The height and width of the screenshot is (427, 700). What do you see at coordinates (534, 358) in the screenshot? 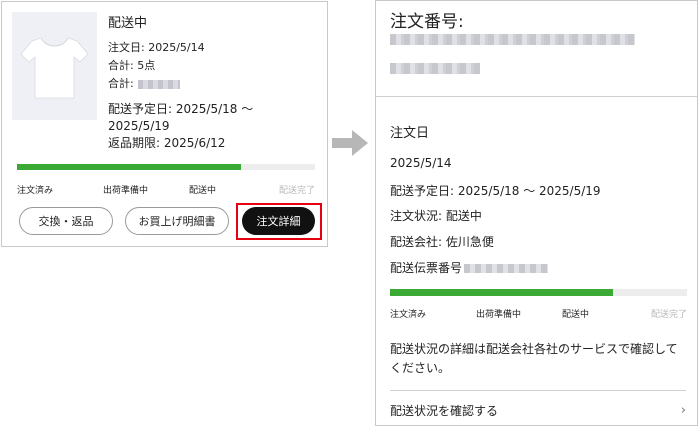
I see `delivery-note: 配送状況の詳細は配送会社各社のサービスで確認してください。` at bounding box center [534, 358].